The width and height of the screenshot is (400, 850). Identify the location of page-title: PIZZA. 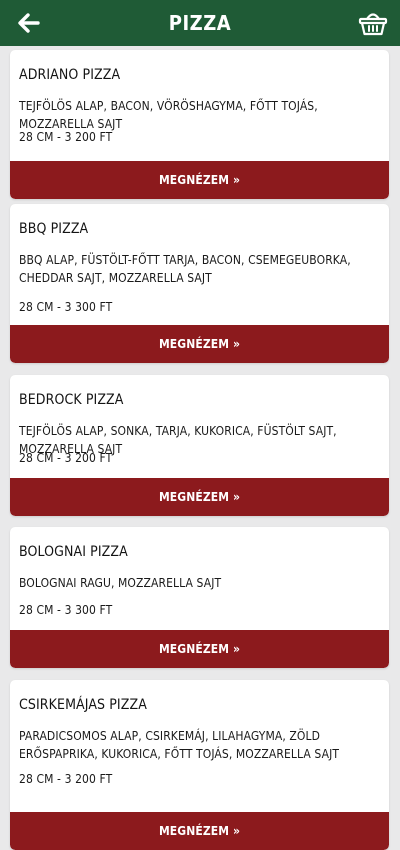
(200, 23).